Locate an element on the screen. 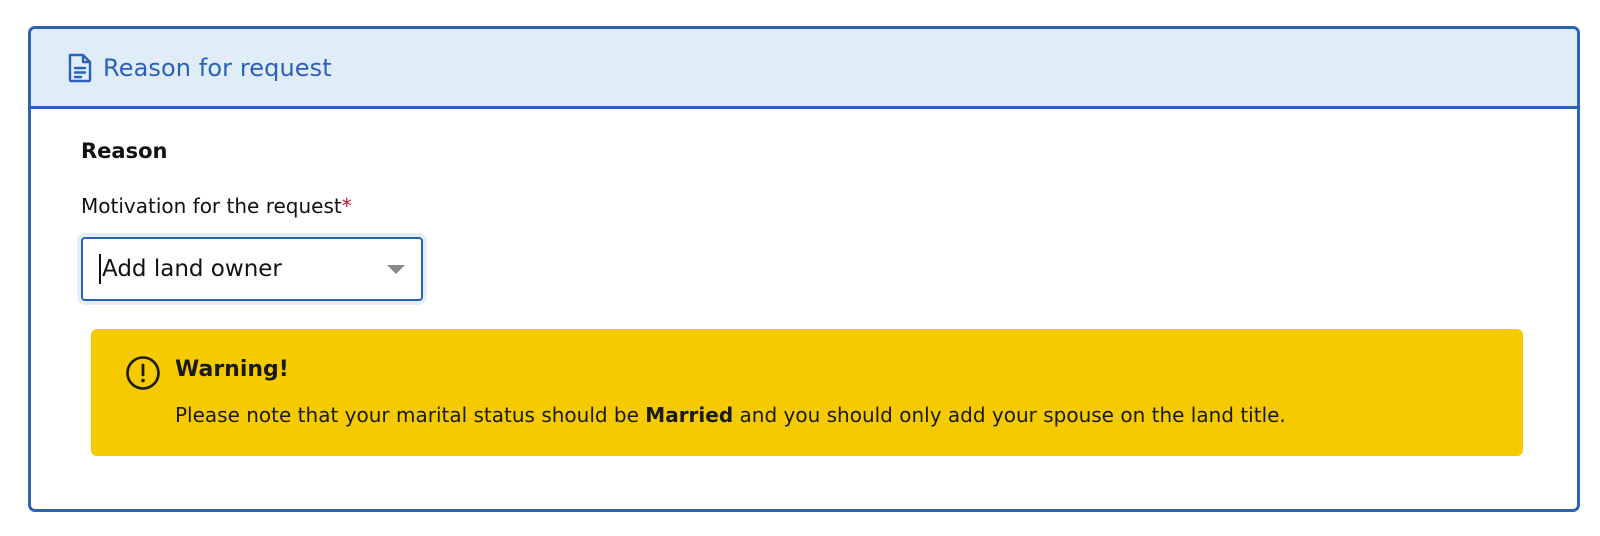 The width and height of the screenshot is (1600, 536). section-title: Reason is located at coordinates (124, 151).